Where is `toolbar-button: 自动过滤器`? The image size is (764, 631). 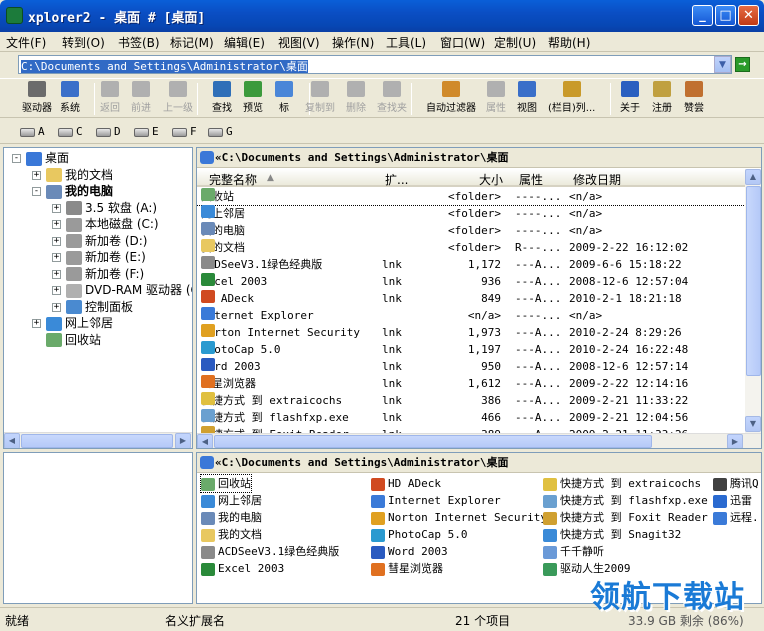
toolbar-button: 自动过滤器 is located at coordinates (451, 99).